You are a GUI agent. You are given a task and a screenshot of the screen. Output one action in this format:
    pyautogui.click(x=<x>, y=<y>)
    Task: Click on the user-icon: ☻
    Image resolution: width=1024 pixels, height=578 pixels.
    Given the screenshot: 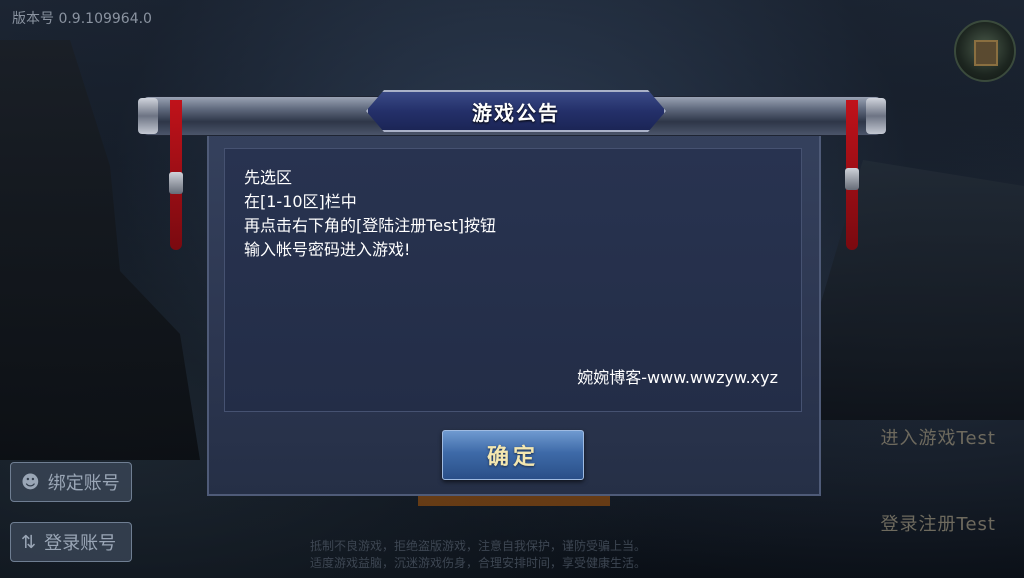 What is the action you would take?
    pyautogui.click(x=30, y=482)
    